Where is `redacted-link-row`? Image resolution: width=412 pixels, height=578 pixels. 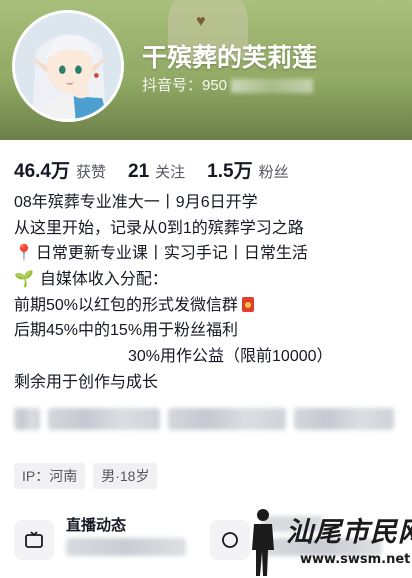 redacted-link-row is located at coordinates (210, 419).